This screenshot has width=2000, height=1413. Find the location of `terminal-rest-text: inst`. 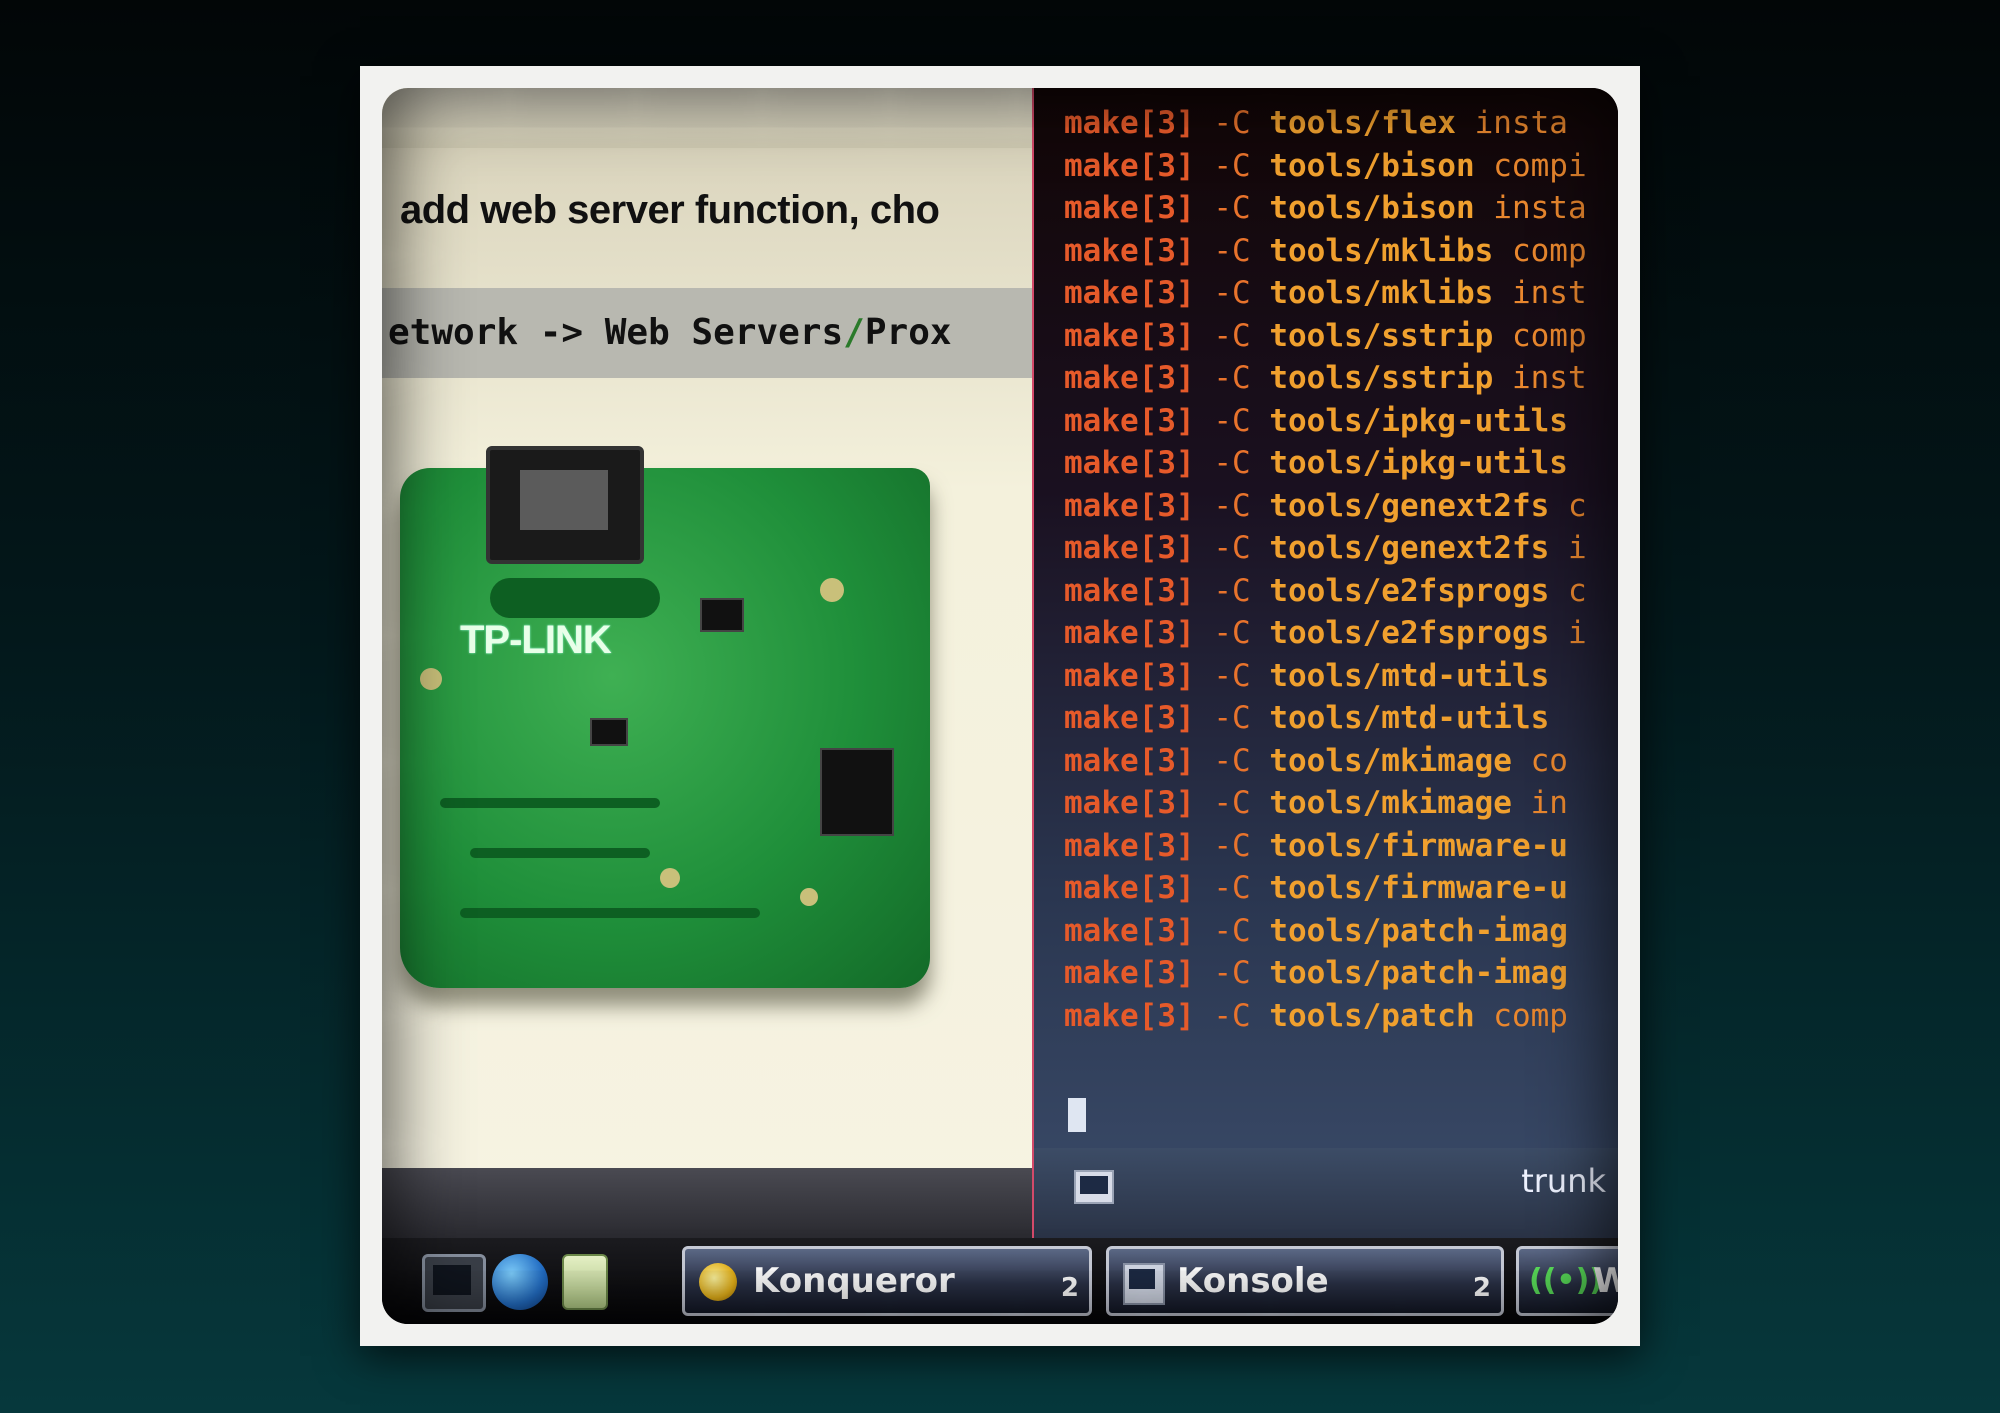

terminal-rest-text: inst is located at coordinates (1540, 293).